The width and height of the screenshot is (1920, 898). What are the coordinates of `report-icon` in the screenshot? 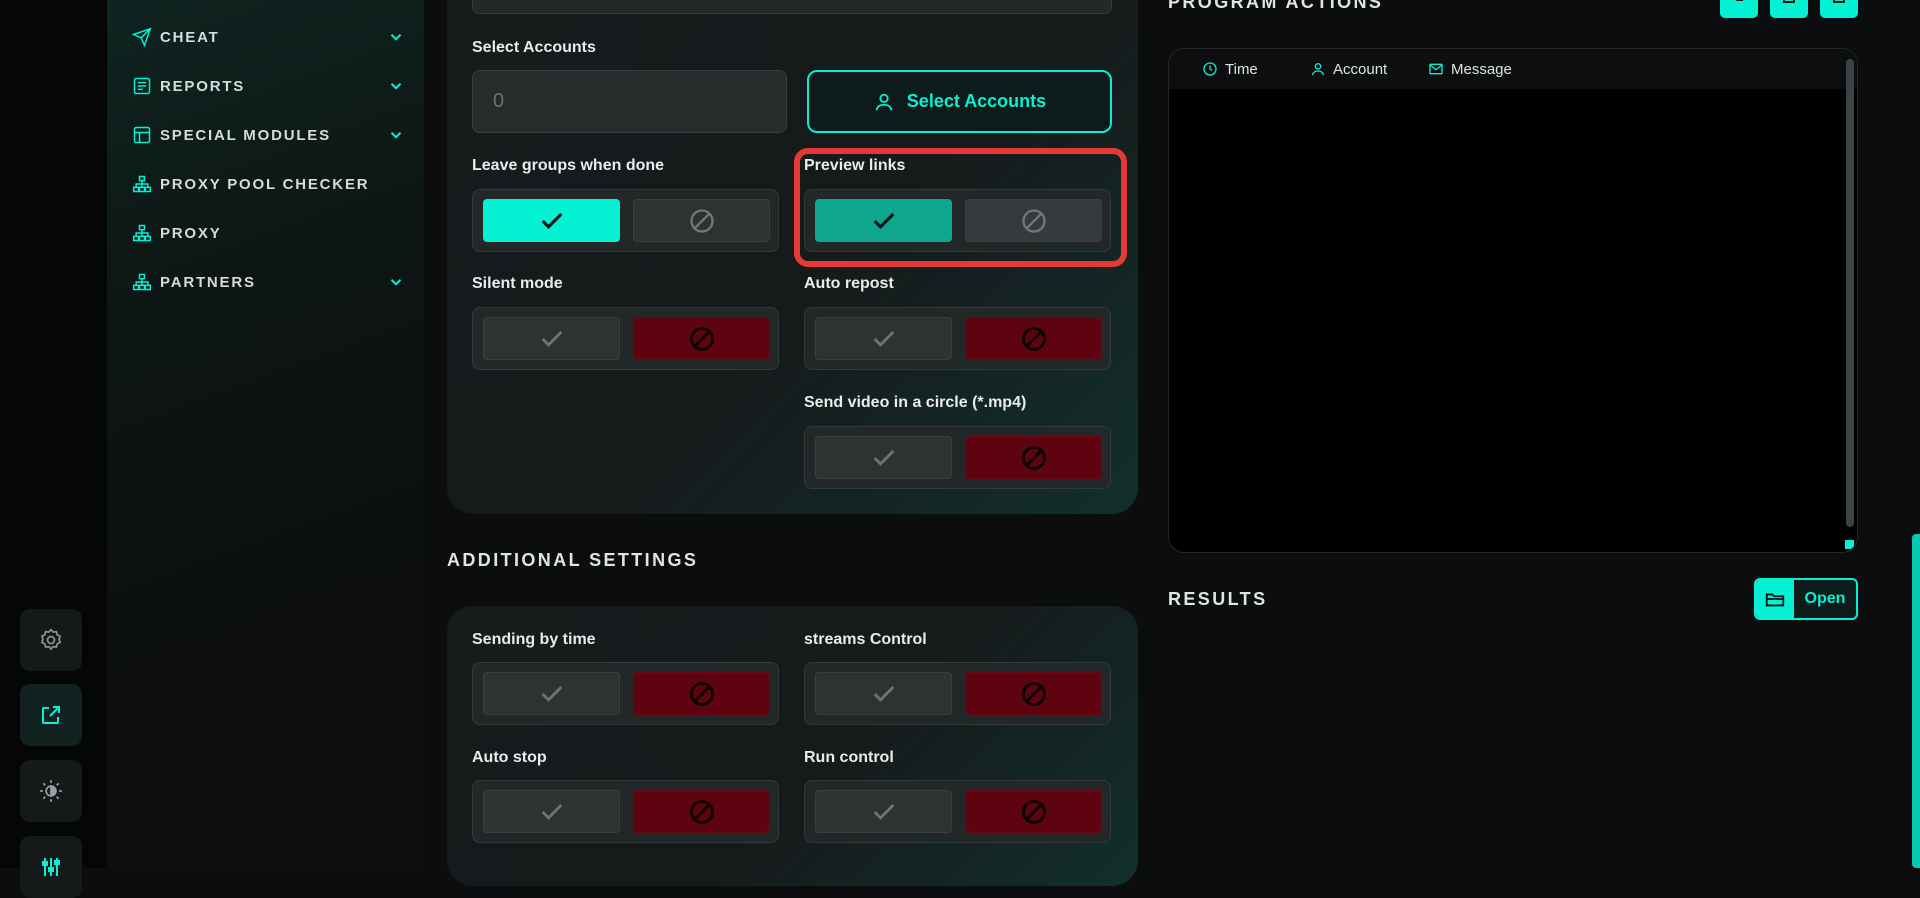 It's located at (142, 86).